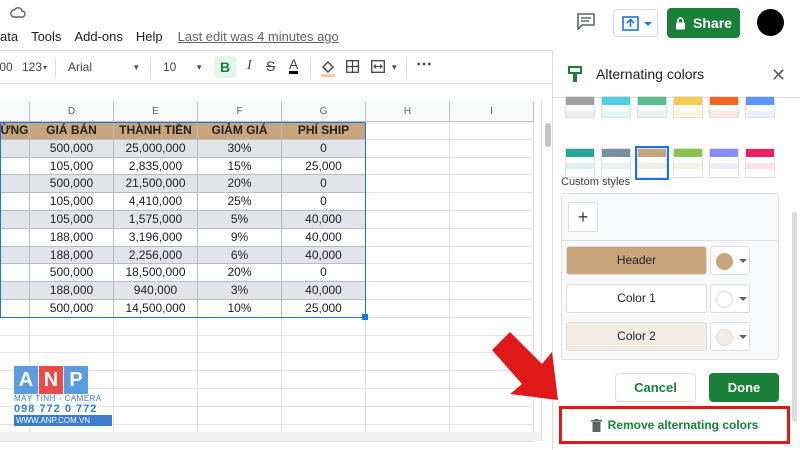 The width and height of the screenshot is (800, 450). I want to click on last-edit-link: Last edit was 4 minutes ago, so click(258, 36).